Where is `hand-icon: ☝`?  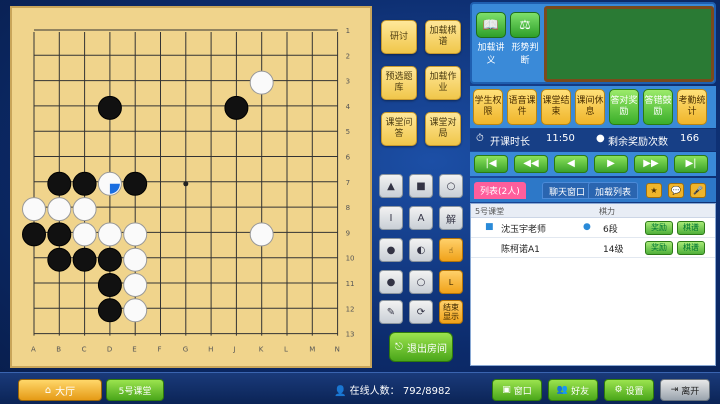 hand-icon: ☝ is located at coordinates (451, 250).